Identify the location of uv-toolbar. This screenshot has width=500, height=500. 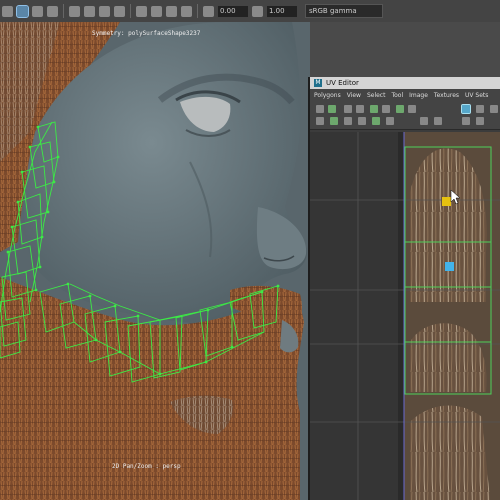
(405, 115).